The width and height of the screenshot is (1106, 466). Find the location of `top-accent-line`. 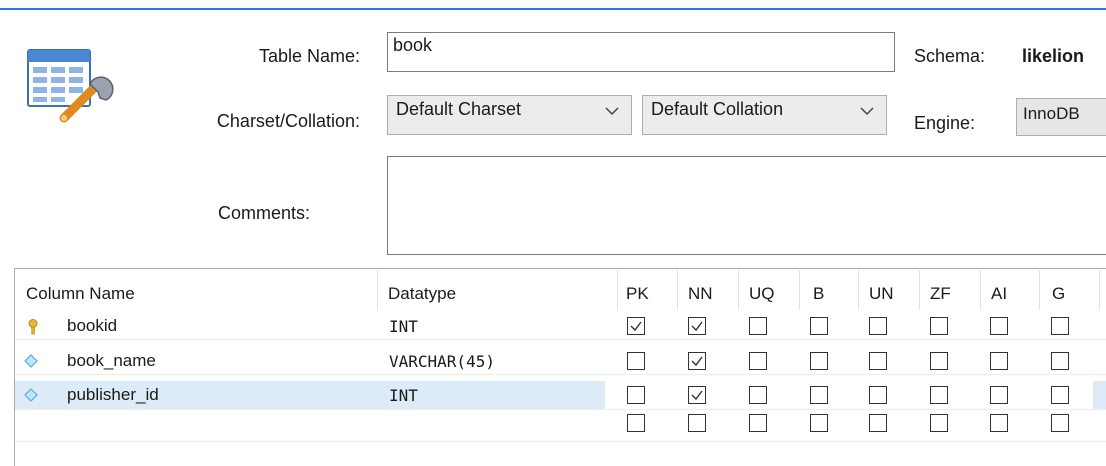

top-accent-line is located at coordinates (553, 9).